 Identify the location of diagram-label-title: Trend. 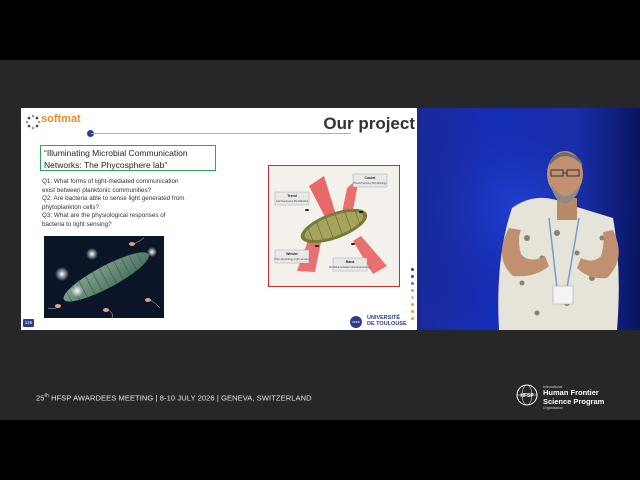
(292, 196).